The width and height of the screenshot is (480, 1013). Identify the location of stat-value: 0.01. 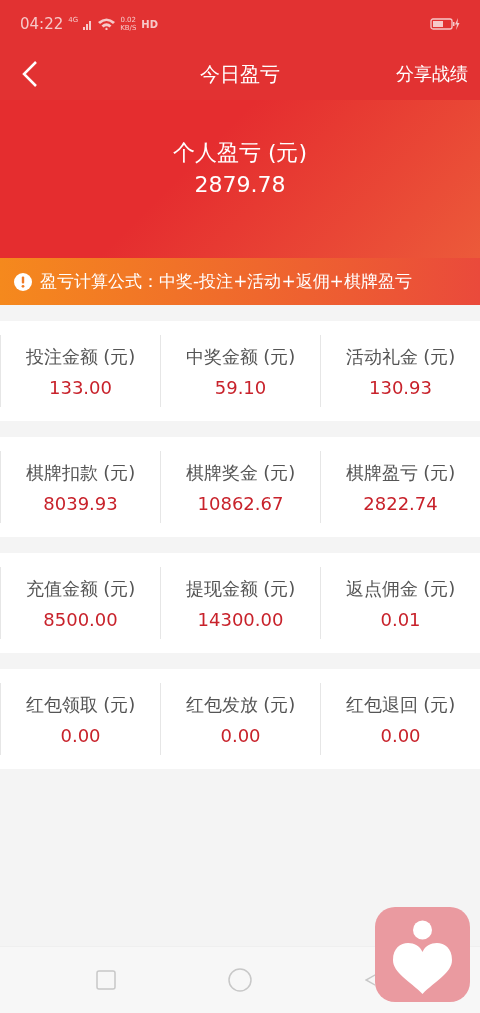
(400, 619).